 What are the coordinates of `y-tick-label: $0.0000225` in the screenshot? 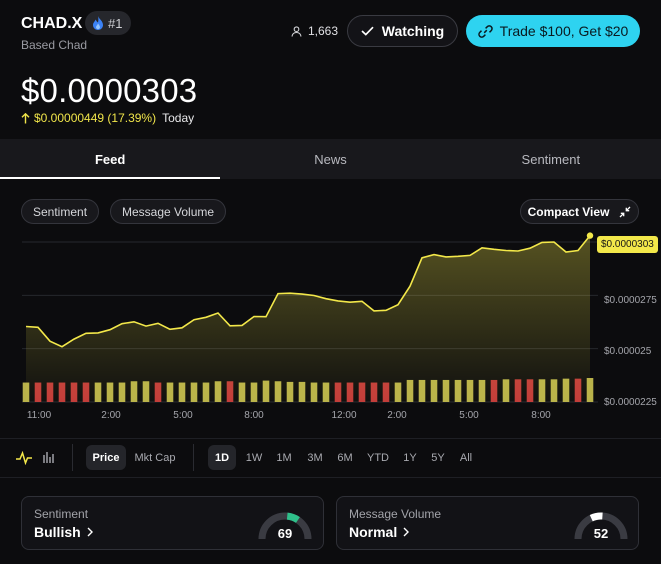 It's located at (630, 402).